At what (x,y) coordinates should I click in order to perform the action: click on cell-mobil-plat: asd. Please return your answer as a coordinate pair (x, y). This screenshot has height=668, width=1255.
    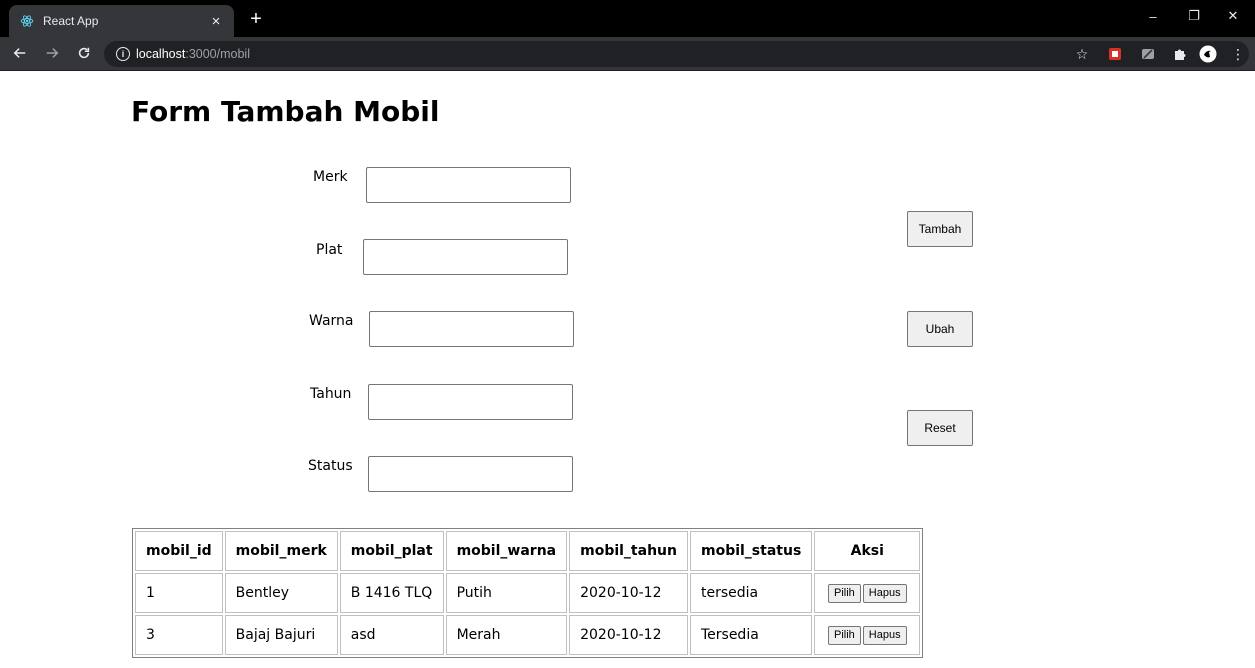
    Looking at the image, I should click on (391, 635).